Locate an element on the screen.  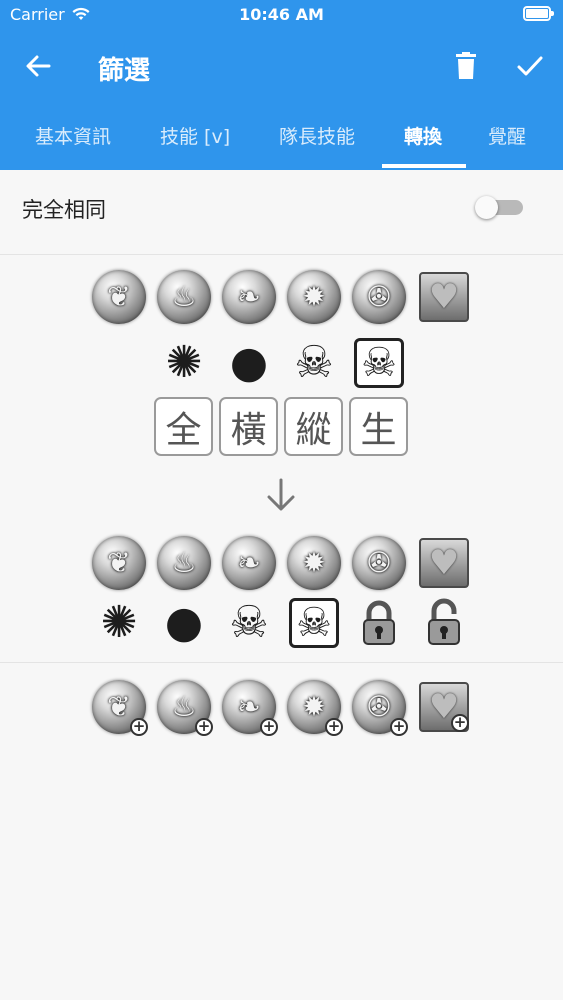
light-orb-plus-icon: ✹ + is located at coordinates (315, 708).